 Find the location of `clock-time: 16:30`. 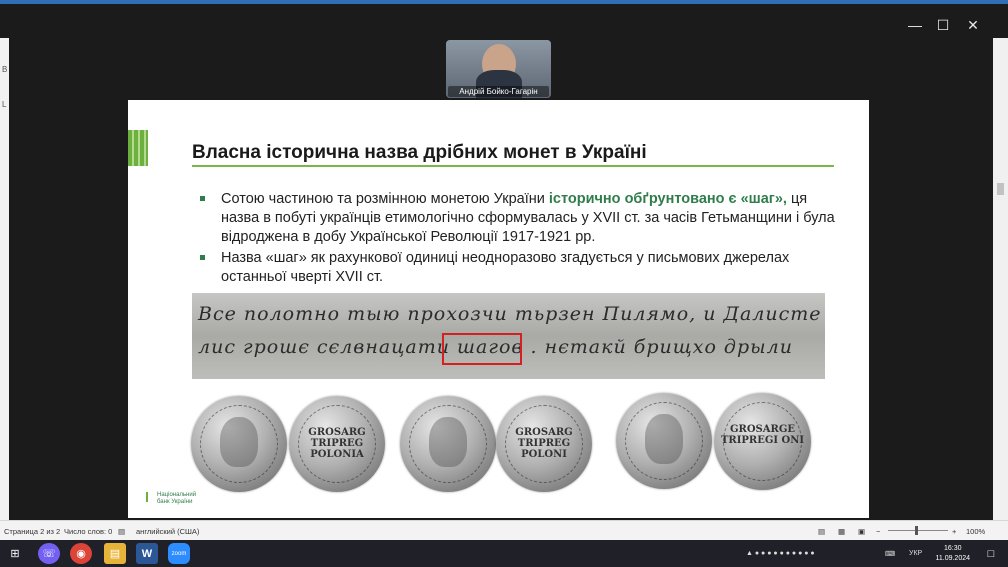

clock-time: 16:30 is located at coordinates (952, 548).